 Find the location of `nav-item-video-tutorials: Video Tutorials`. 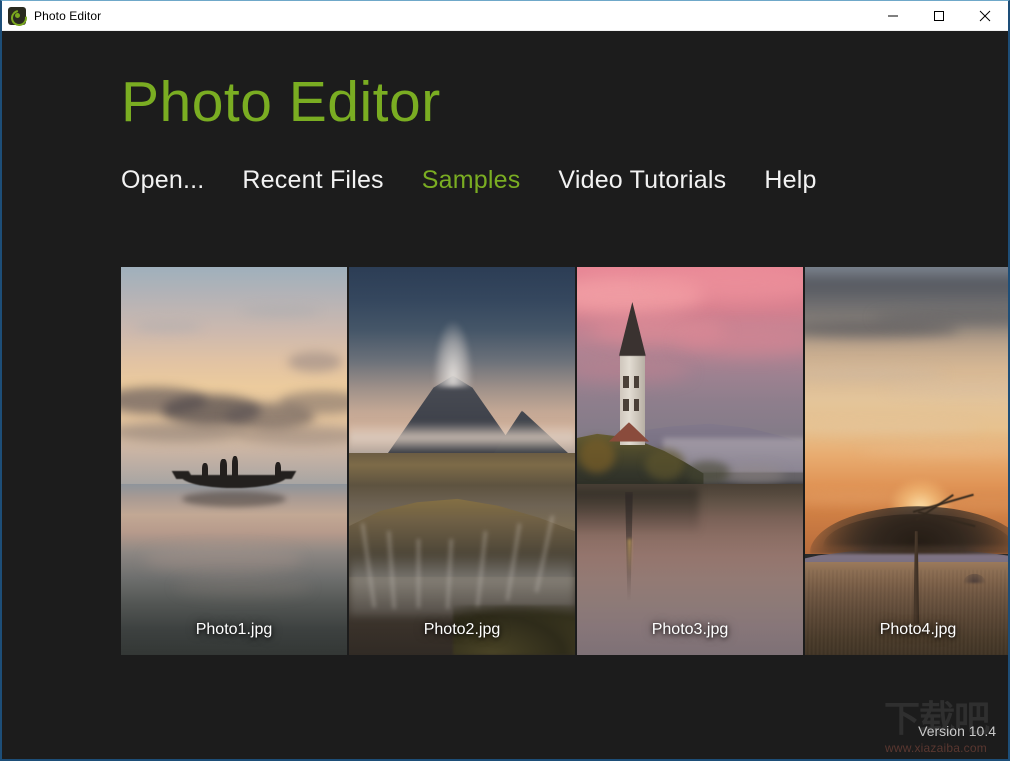

nav-item-video-tutorials: Video Tutorials is located at coordinates (661, 180).